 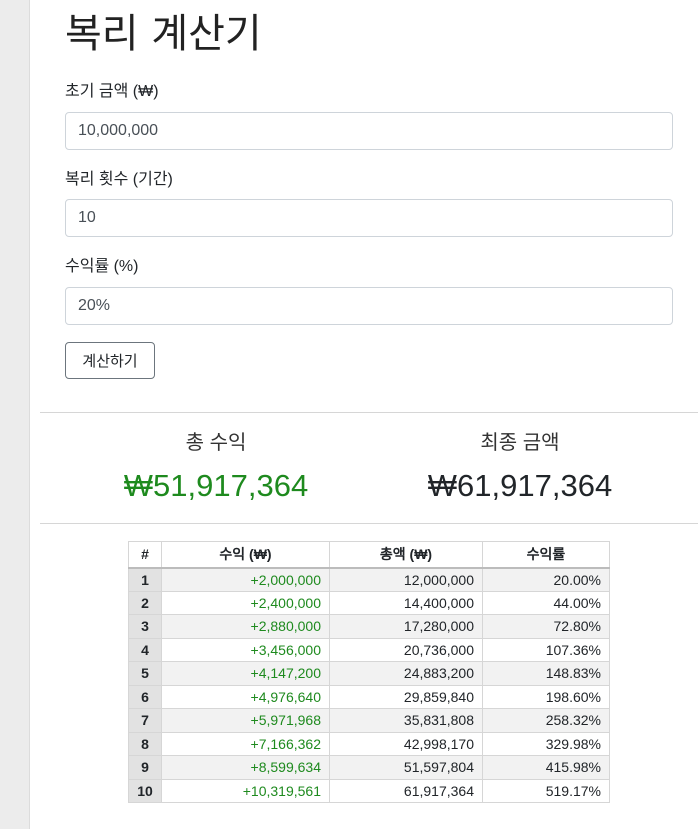 I want to click on row-profit-cell: +5,971,968, so click(x=245, y=720).